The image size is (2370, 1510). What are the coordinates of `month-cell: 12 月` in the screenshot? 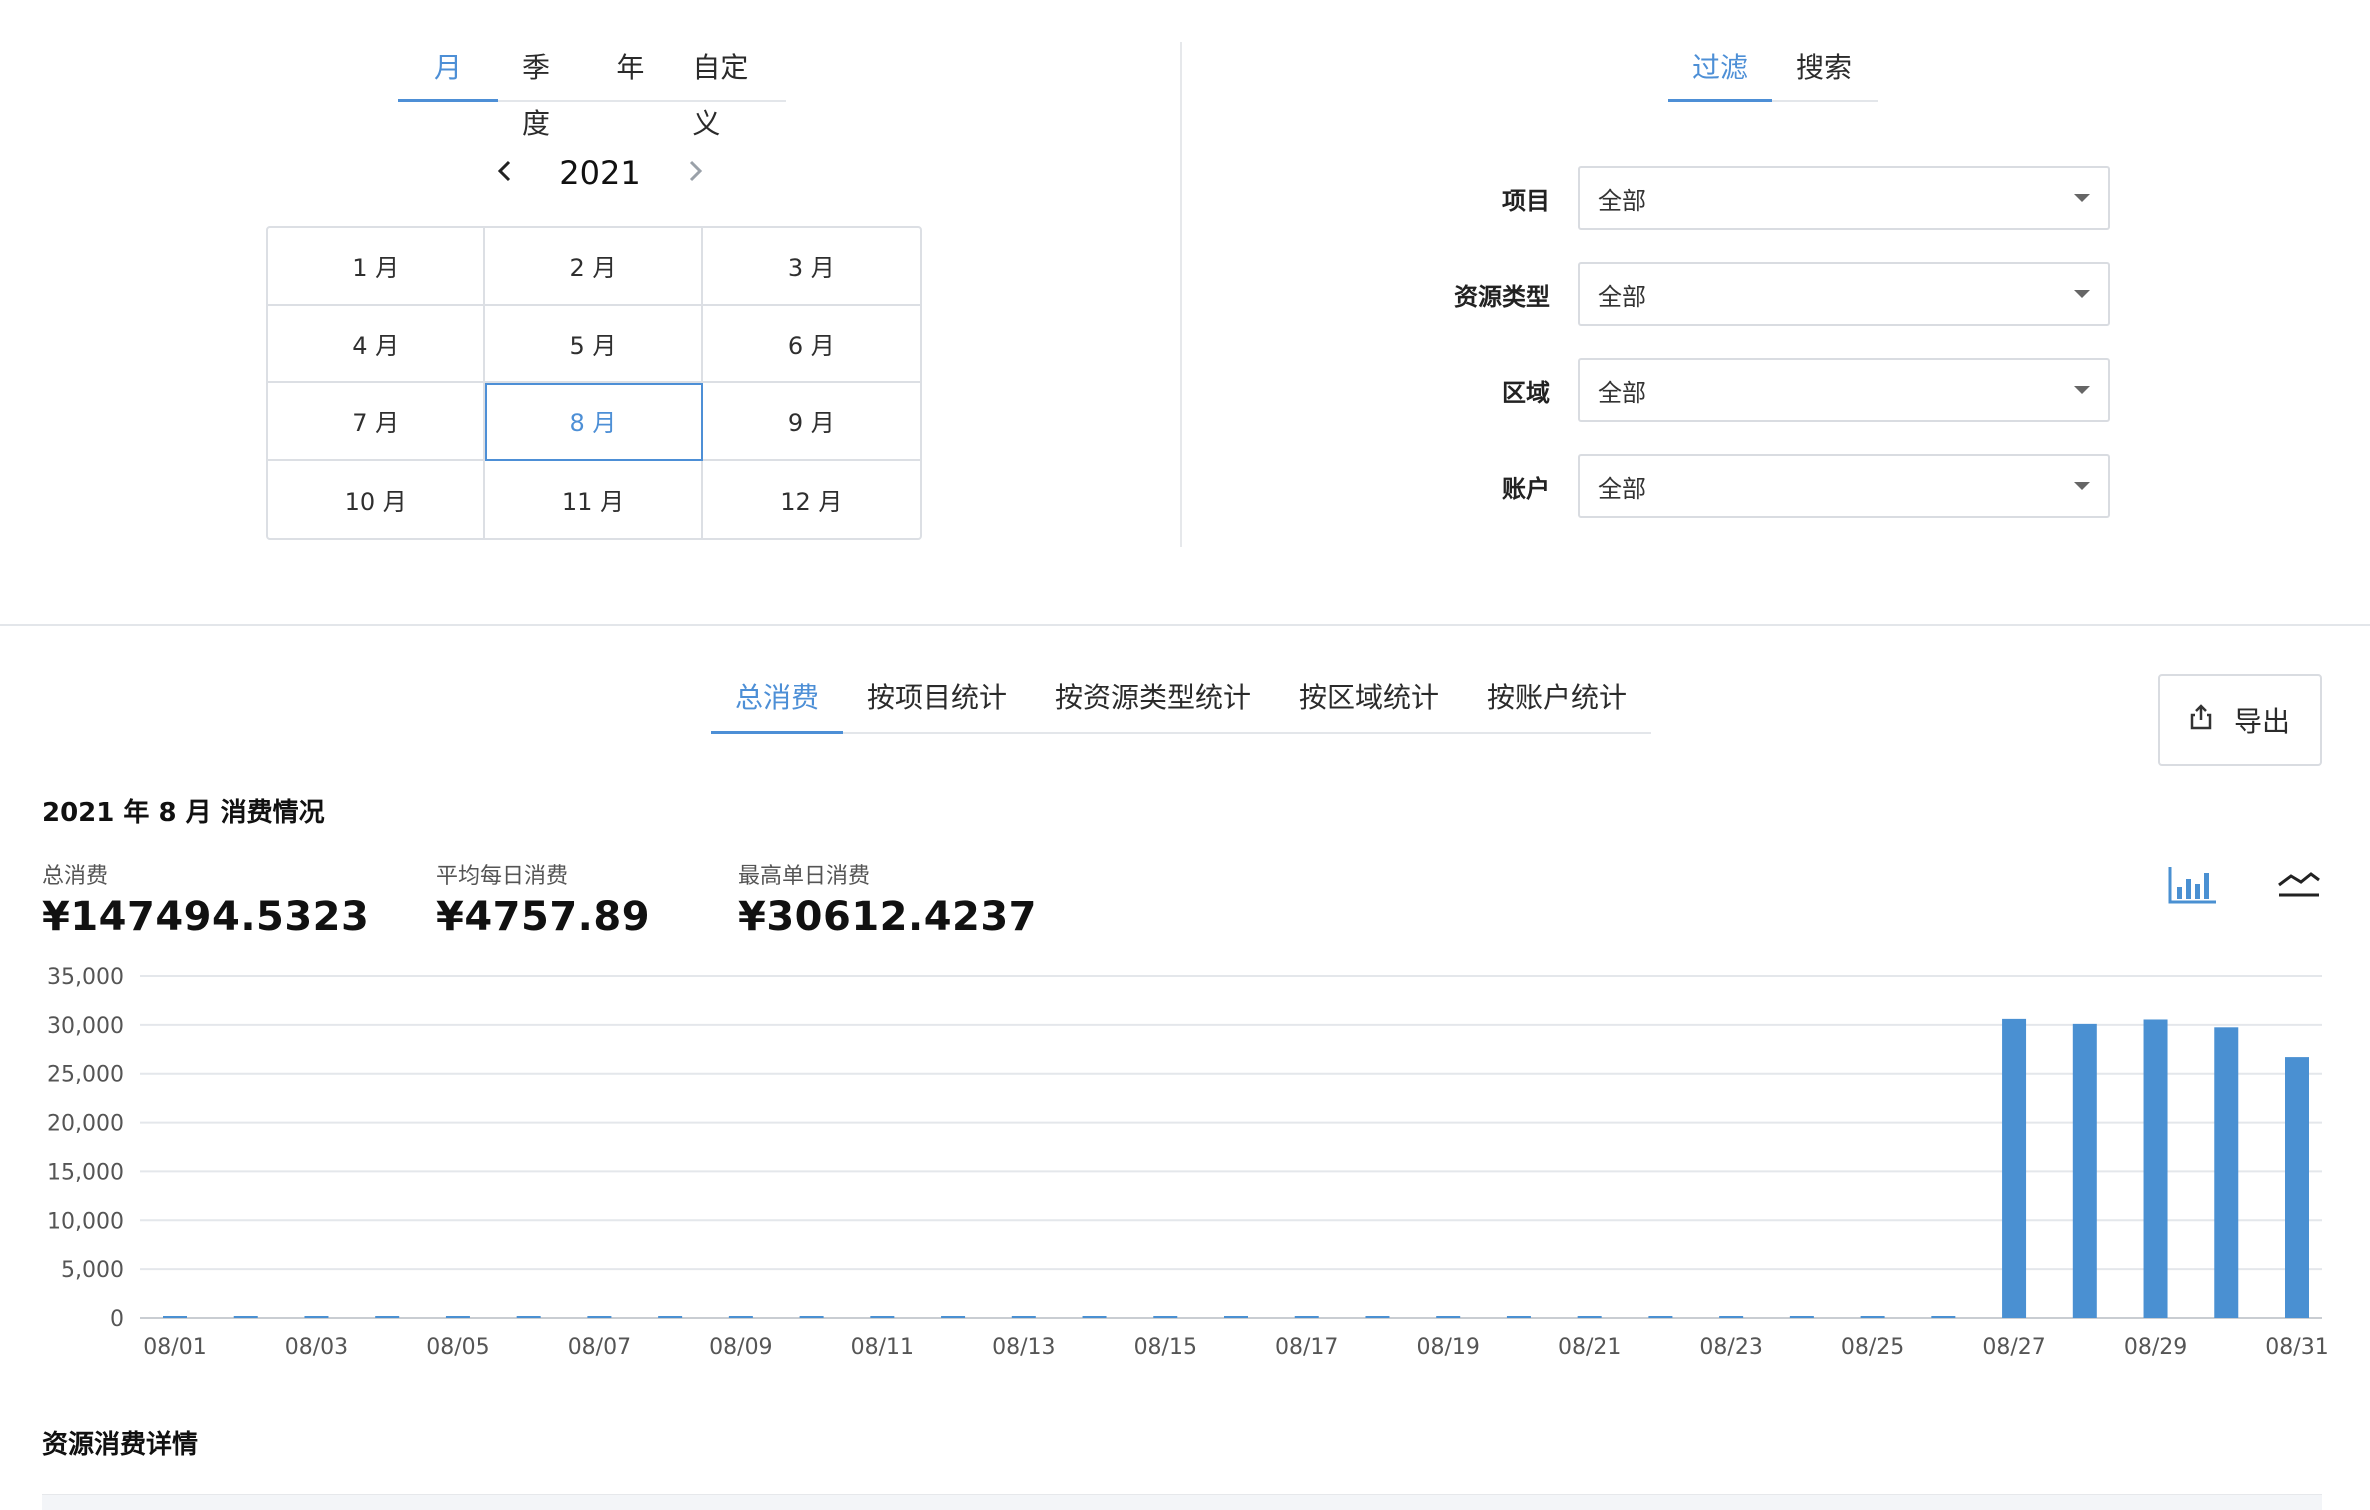 It's located at (811, 500).